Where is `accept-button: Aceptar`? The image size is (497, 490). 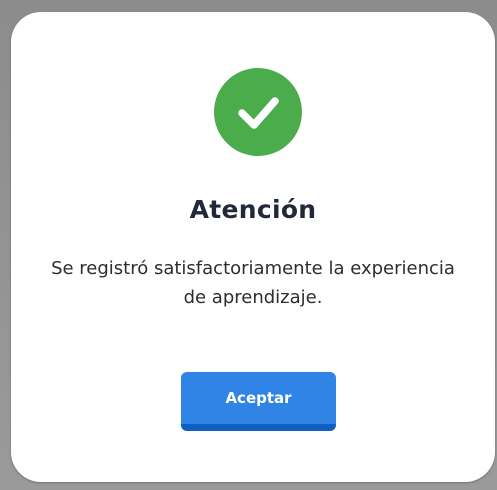
accept-button: Aceptar is located at coordinates (258, 401).